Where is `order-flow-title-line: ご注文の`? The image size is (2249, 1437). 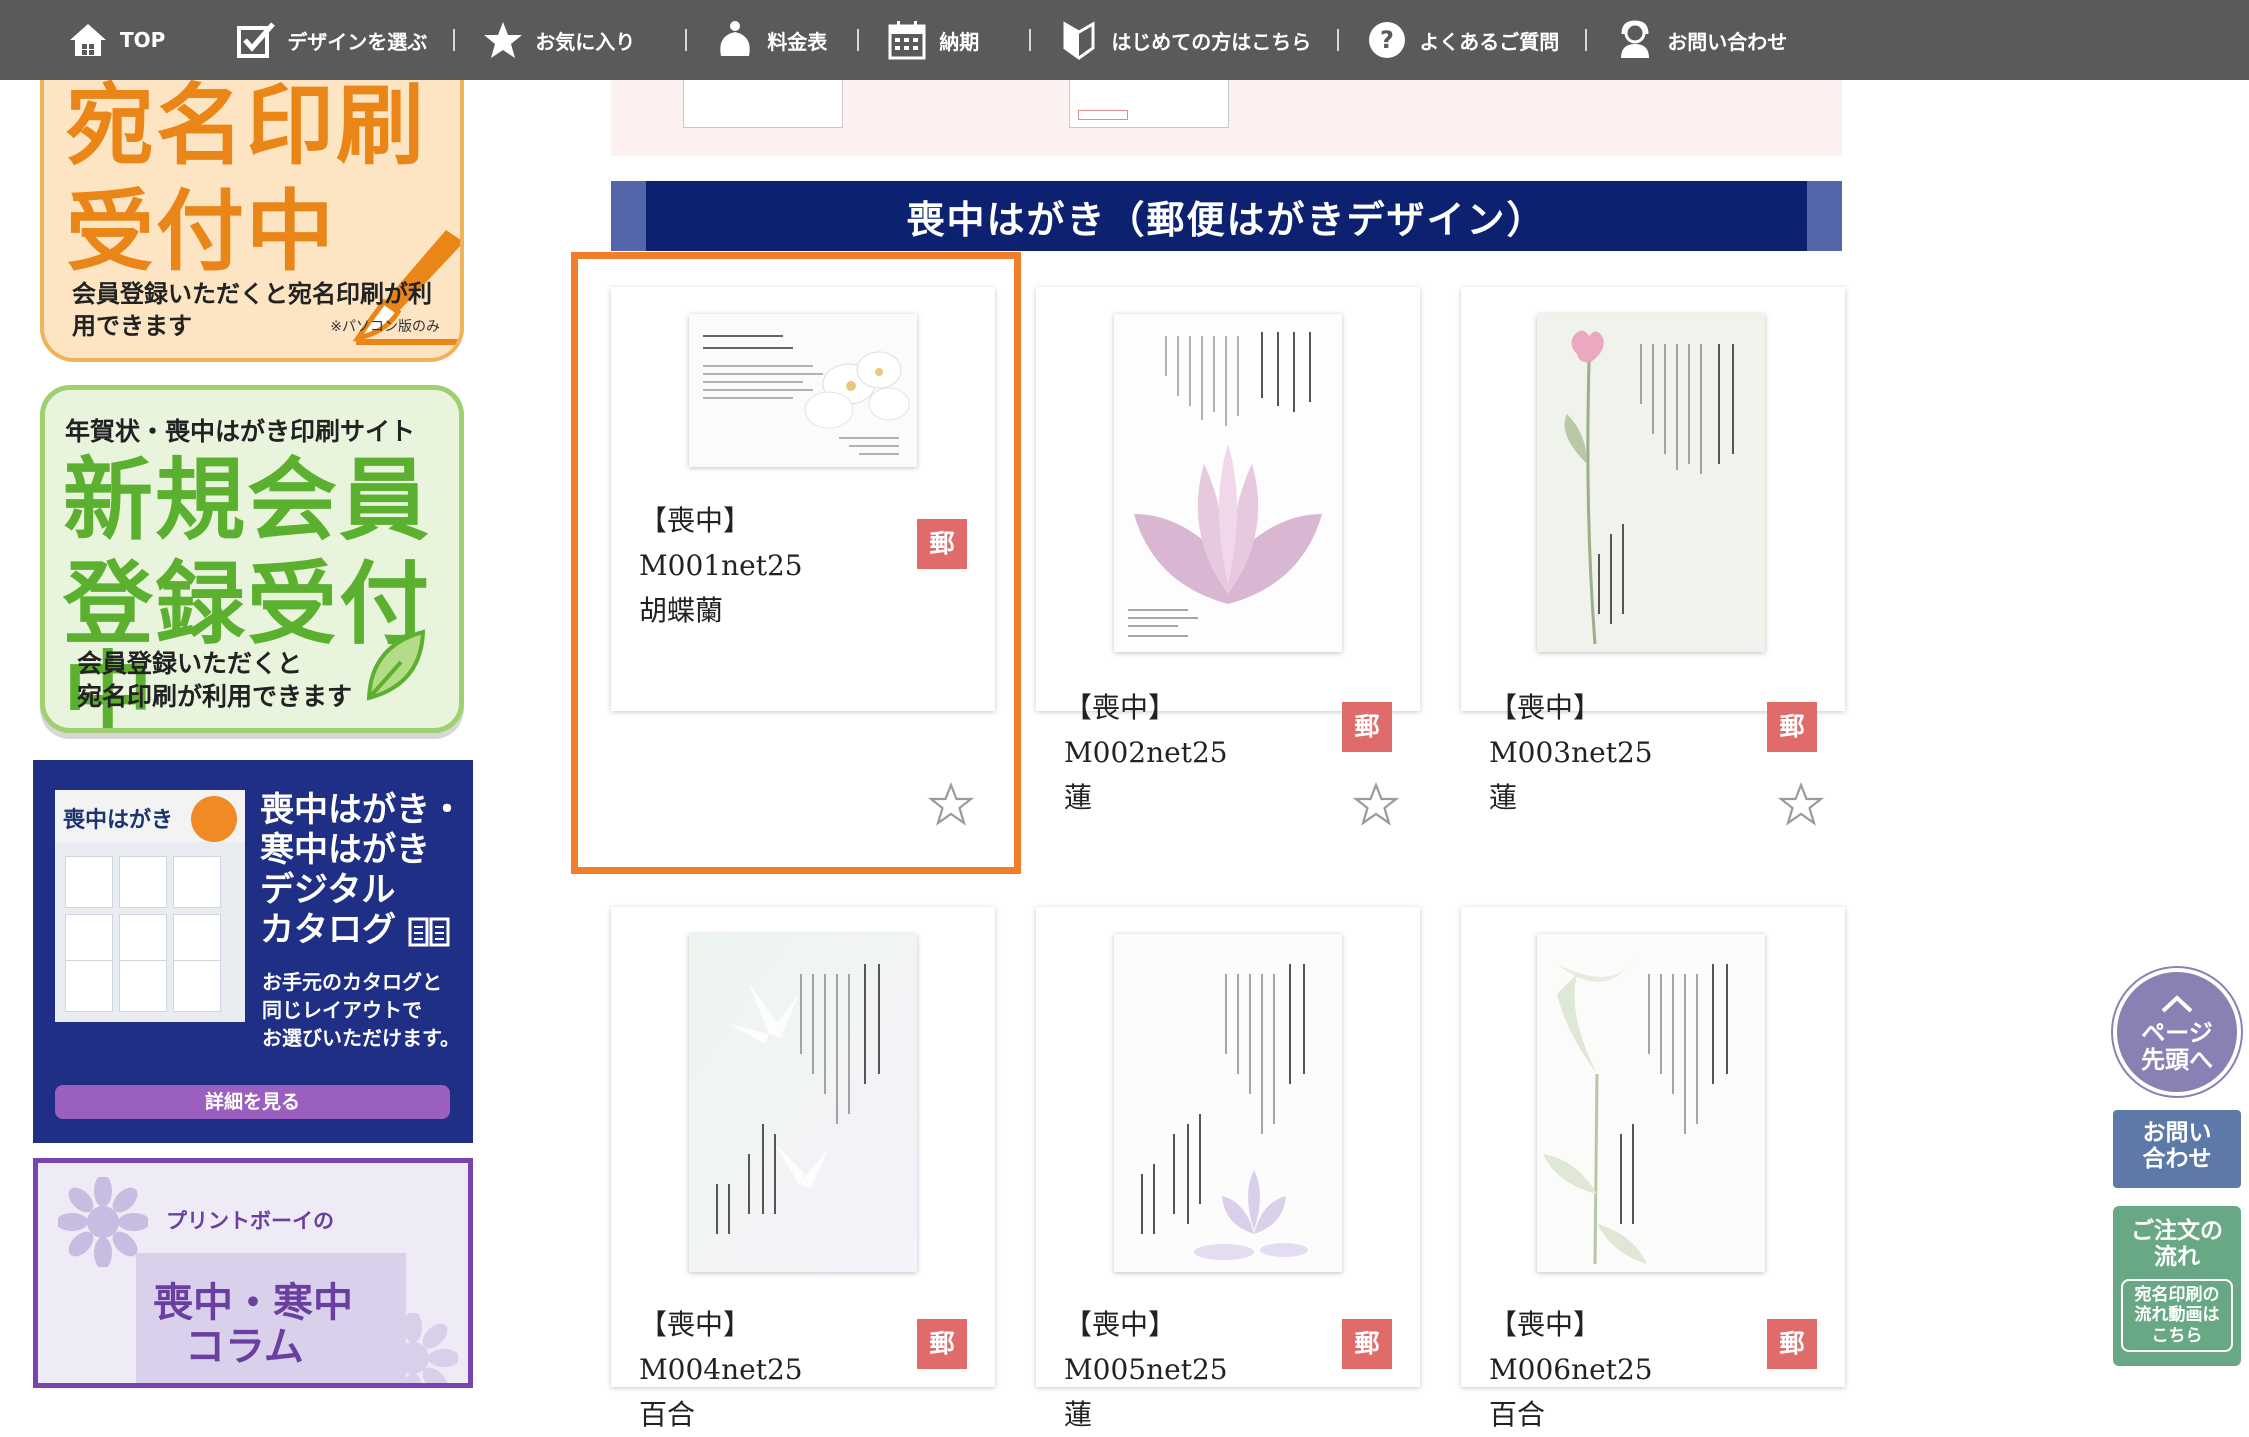
order-flow-title-line: ご注文の is located at coordinates (2177, 1231).